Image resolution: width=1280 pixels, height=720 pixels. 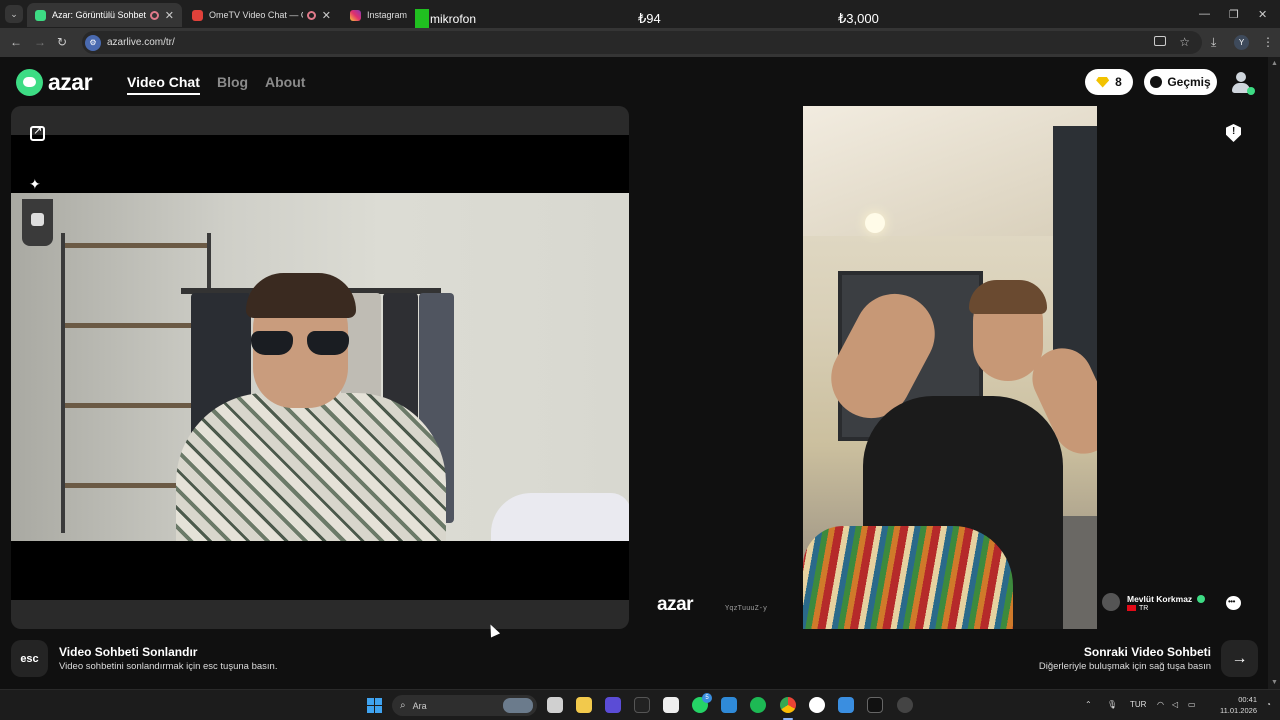 What do you see at coordinates (649, 18) in the screenshot?
I see `overlay-price-1: ₺94` at bounding box center [649, 18].